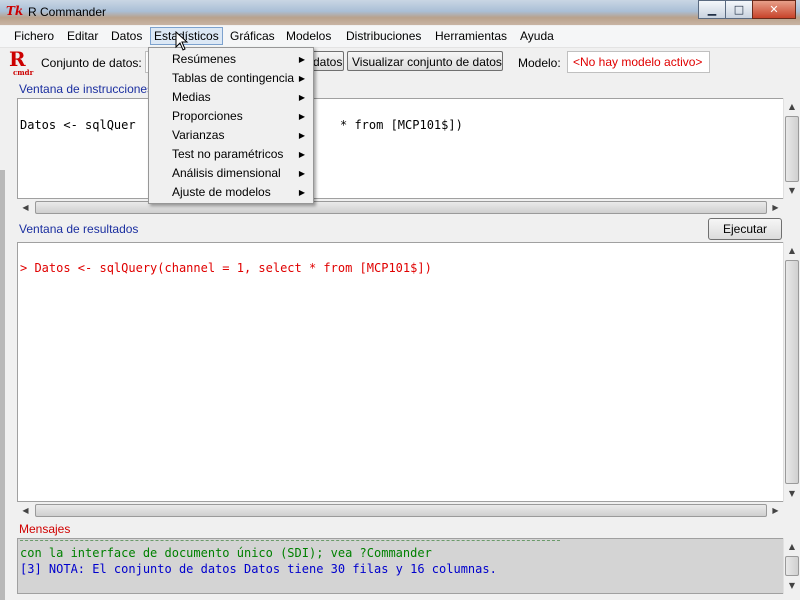  What do you see at coordinates (191, 97) in the screenshot?
I see `menu-item-label: Medias` at bounding box center [191, 97].